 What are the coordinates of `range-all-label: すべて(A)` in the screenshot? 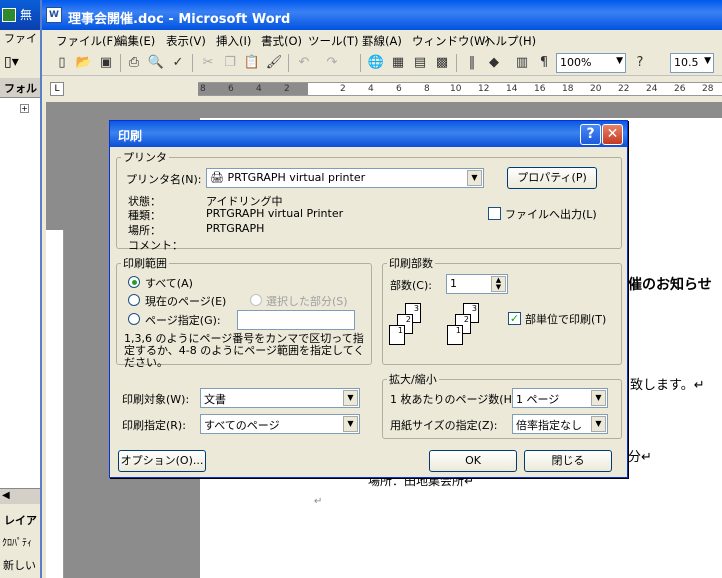 It's located at (169, 283).